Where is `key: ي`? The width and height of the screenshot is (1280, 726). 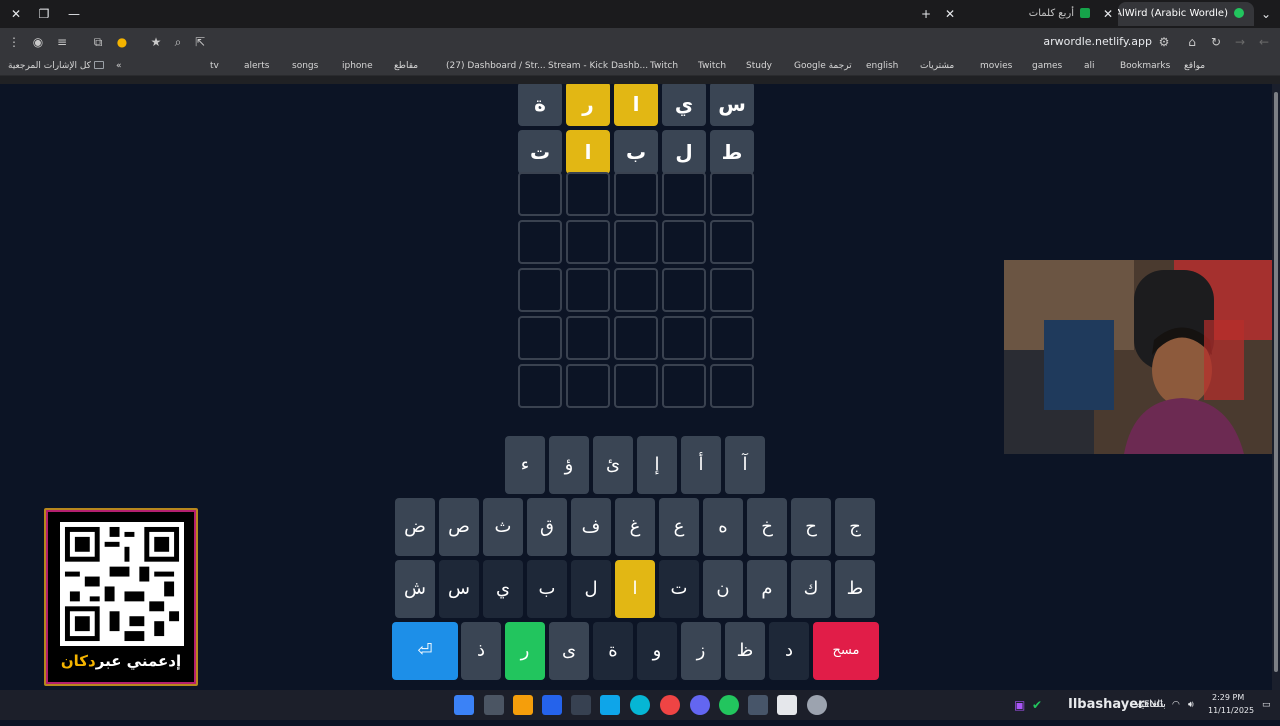
key: ي is located at coordinates (503, 589).